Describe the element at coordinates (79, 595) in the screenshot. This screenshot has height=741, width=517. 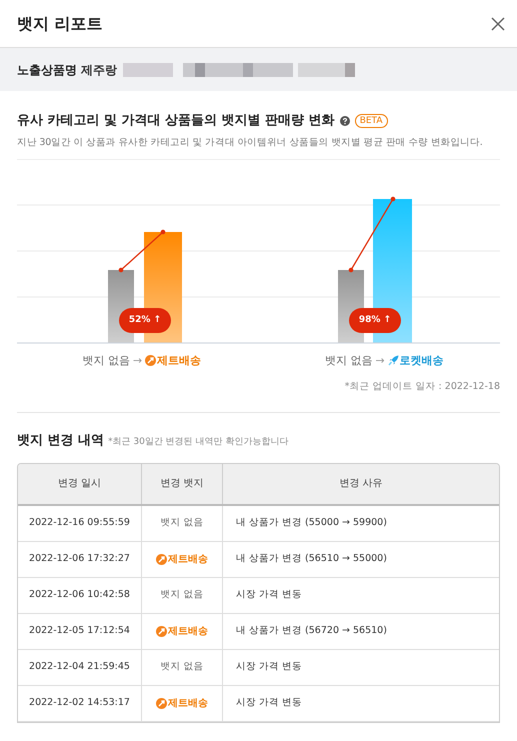
I see `date-cell-text: 2022-12-06 10:42:58` at that location.